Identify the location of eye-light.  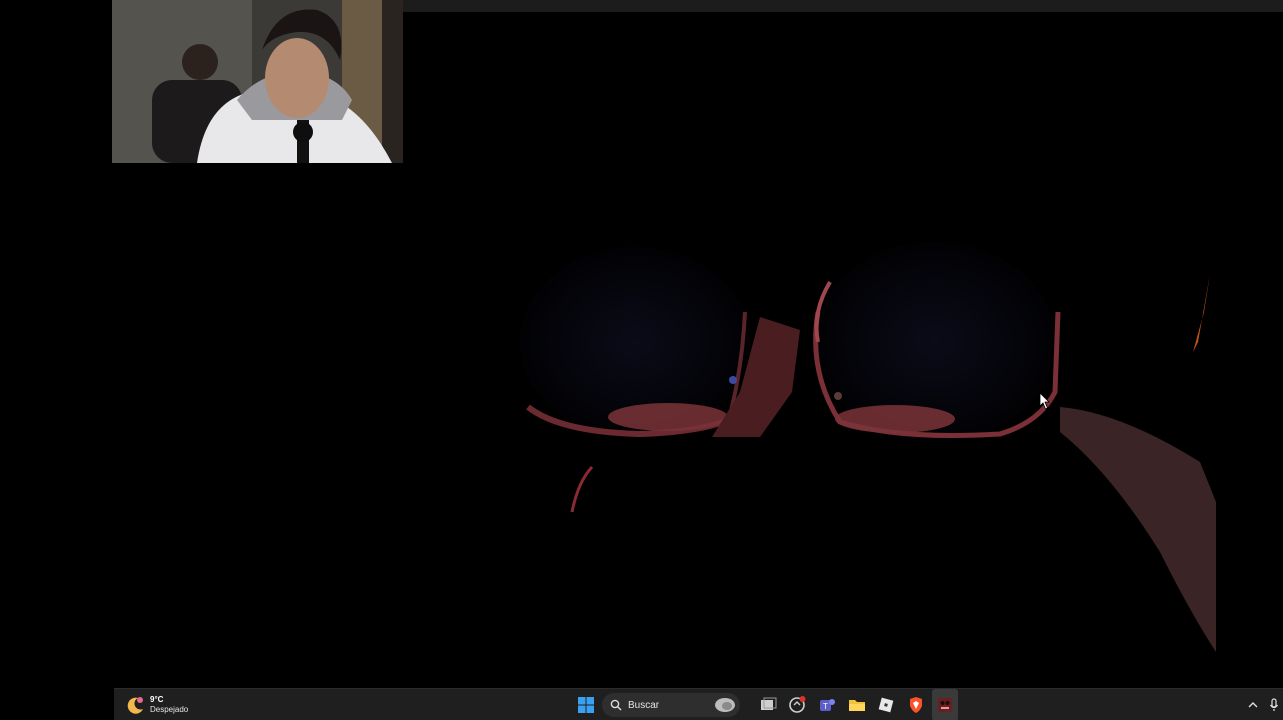
(733, 380).